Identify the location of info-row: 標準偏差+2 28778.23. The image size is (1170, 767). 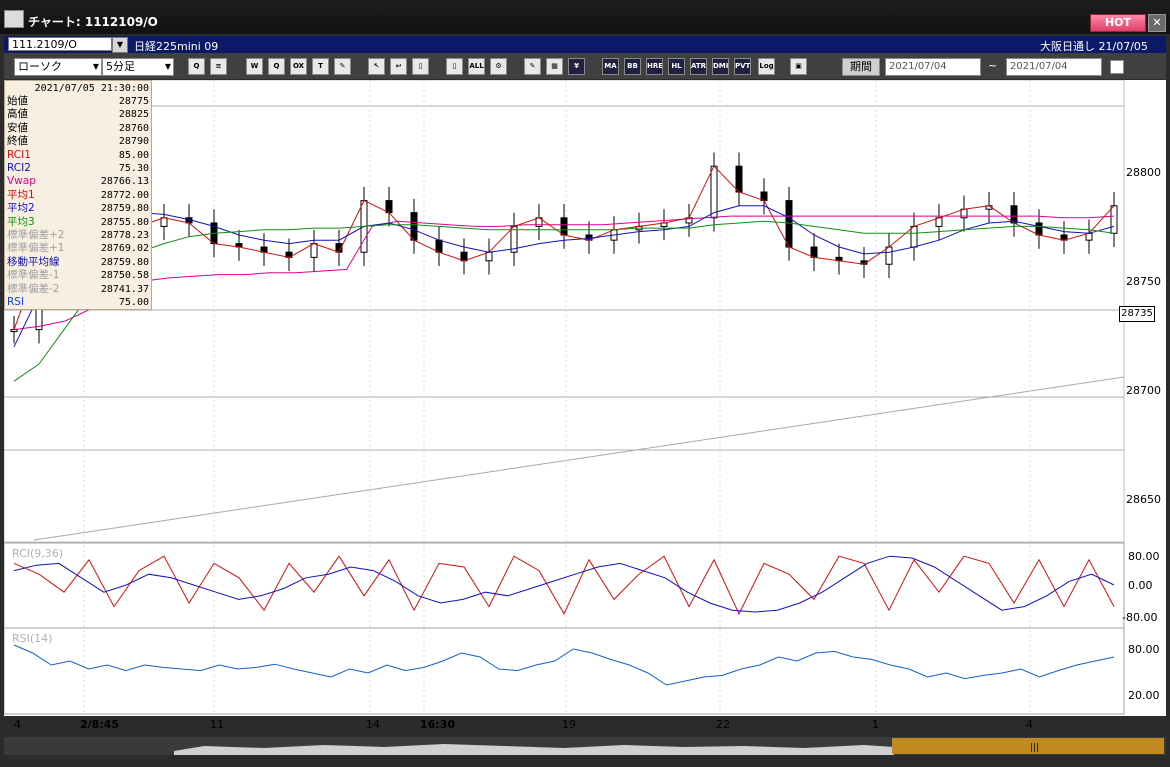
(78, 235).